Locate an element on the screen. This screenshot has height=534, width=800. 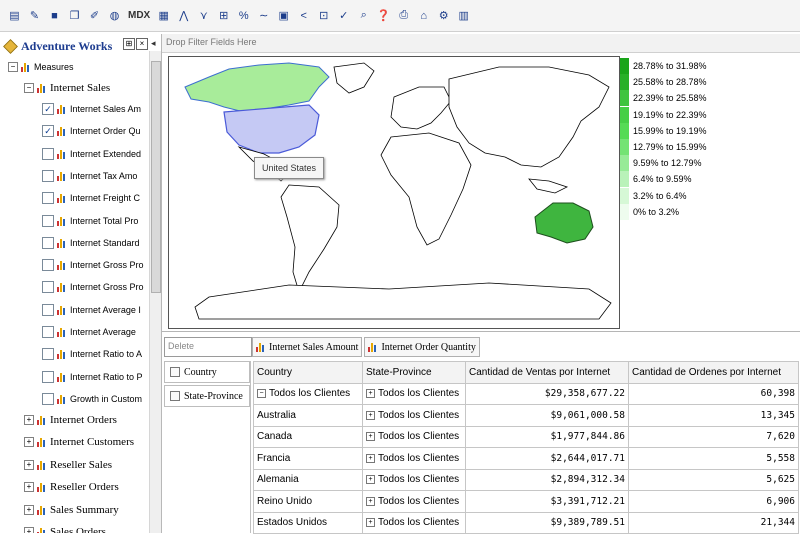
grid-icon: ▦ is located at coordinates (163, 16).